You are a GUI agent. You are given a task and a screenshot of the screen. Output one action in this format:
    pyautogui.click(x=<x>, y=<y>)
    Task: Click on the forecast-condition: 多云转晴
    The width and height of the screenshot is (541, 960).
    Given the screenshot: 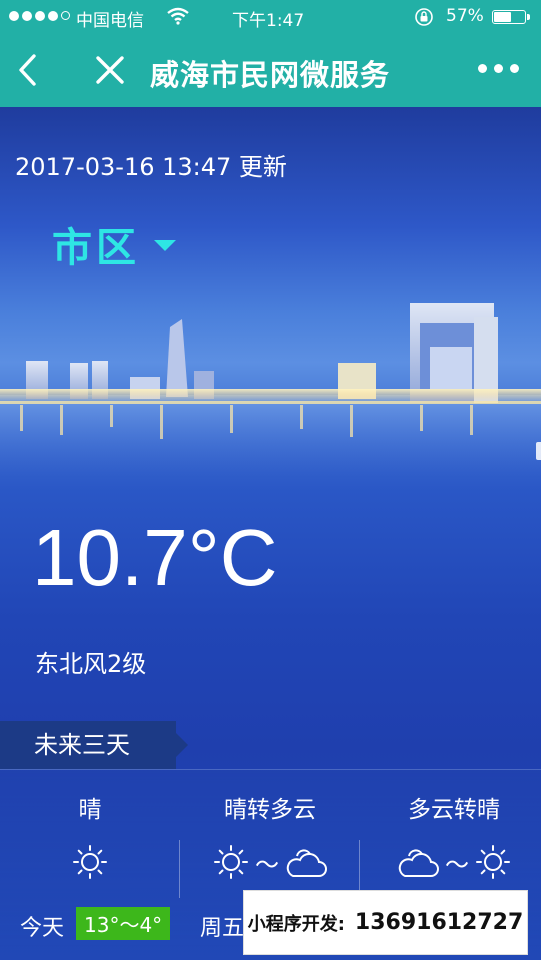 What is the action you would take?
    pyautogui.click(x=454, y=810)
    